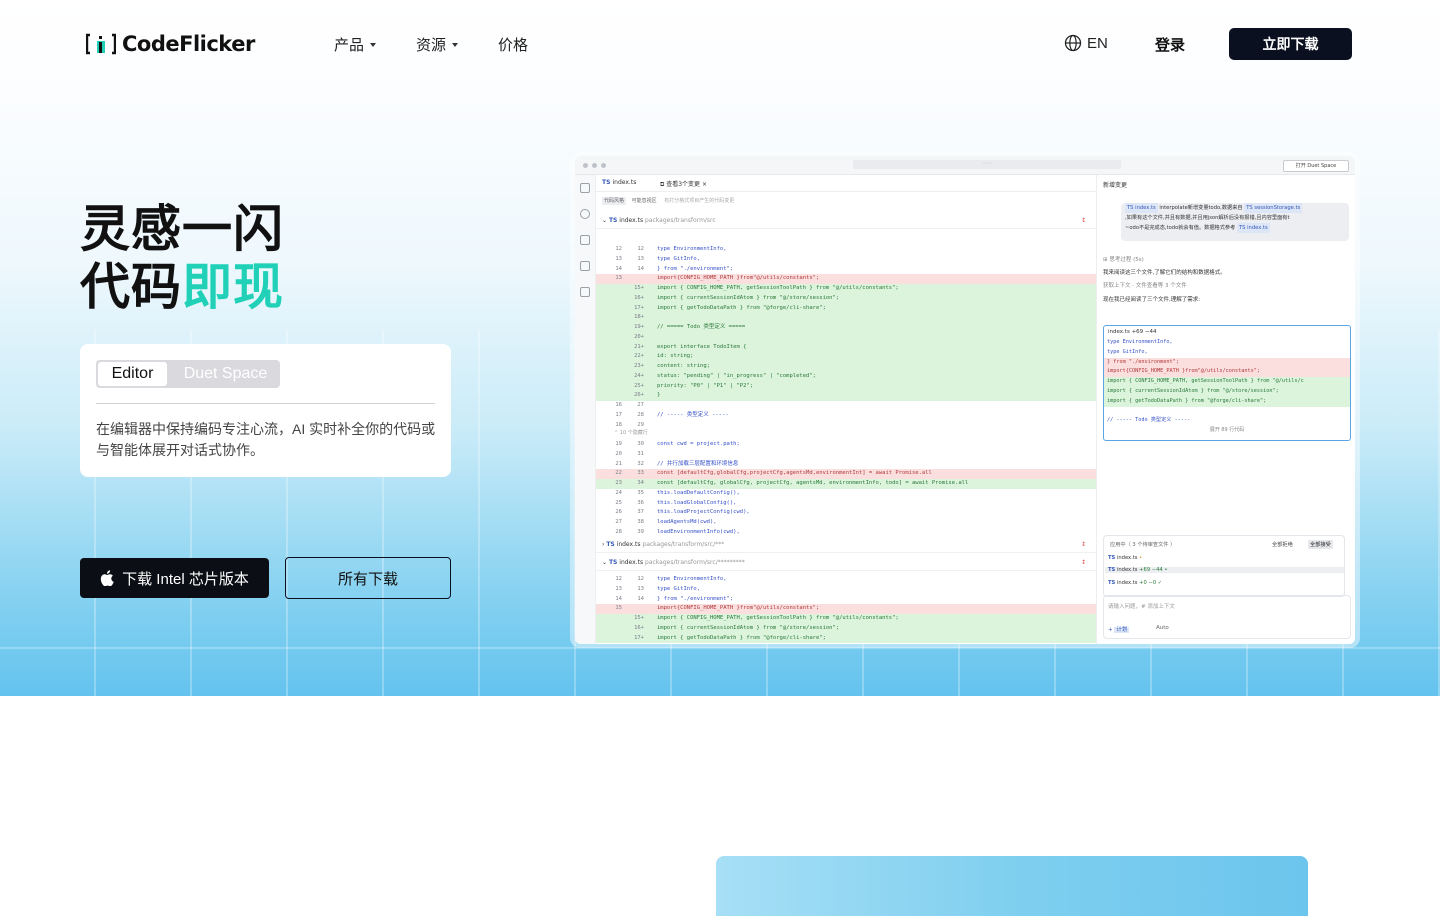 This screenshot has width=1440, height=916. I want to click on mode-description: 在编辑器中保持编码专注心流，AI 实时补全你的代码或与智能体展开对话式协作。, so click(266, 439).